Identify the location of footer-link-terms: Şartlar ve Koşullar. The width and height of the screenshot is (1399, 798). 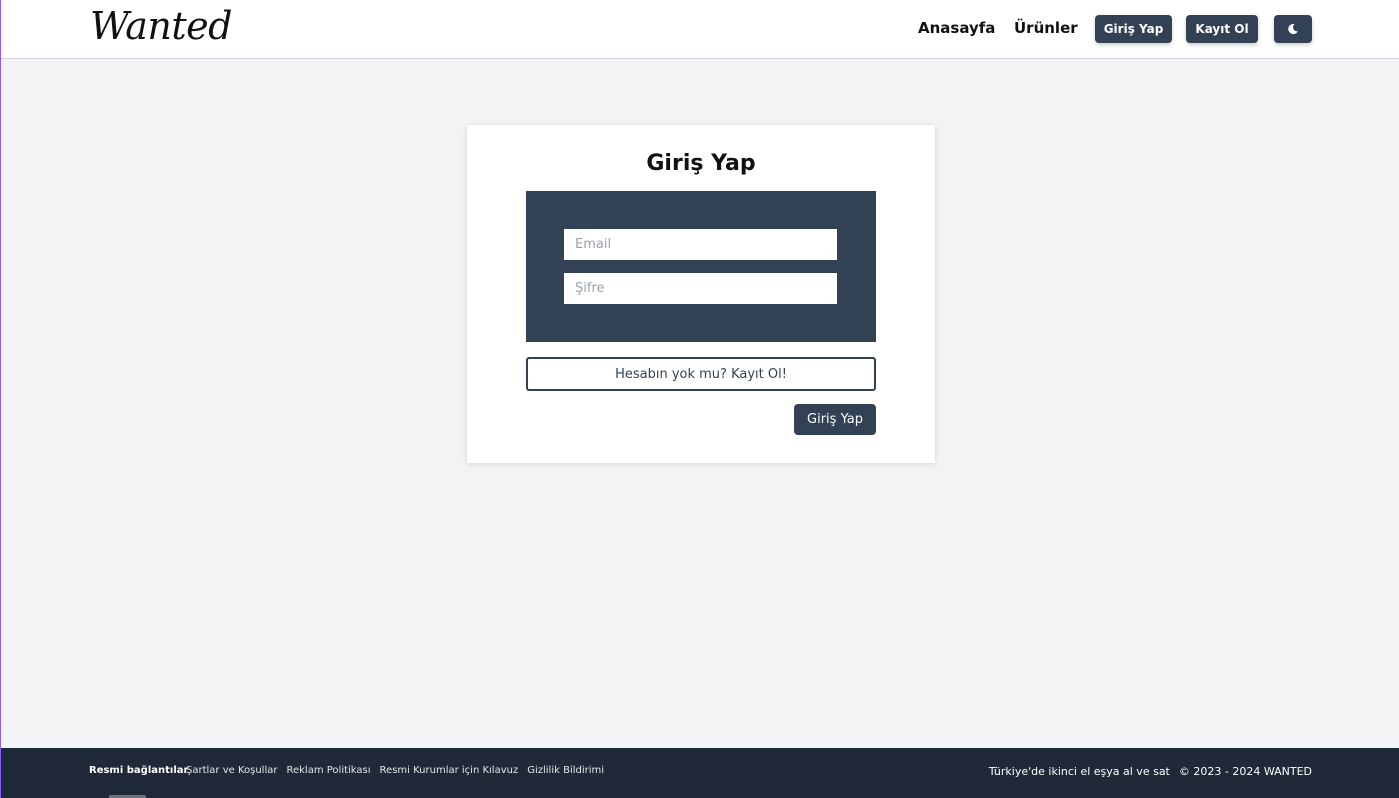
(231, 770).